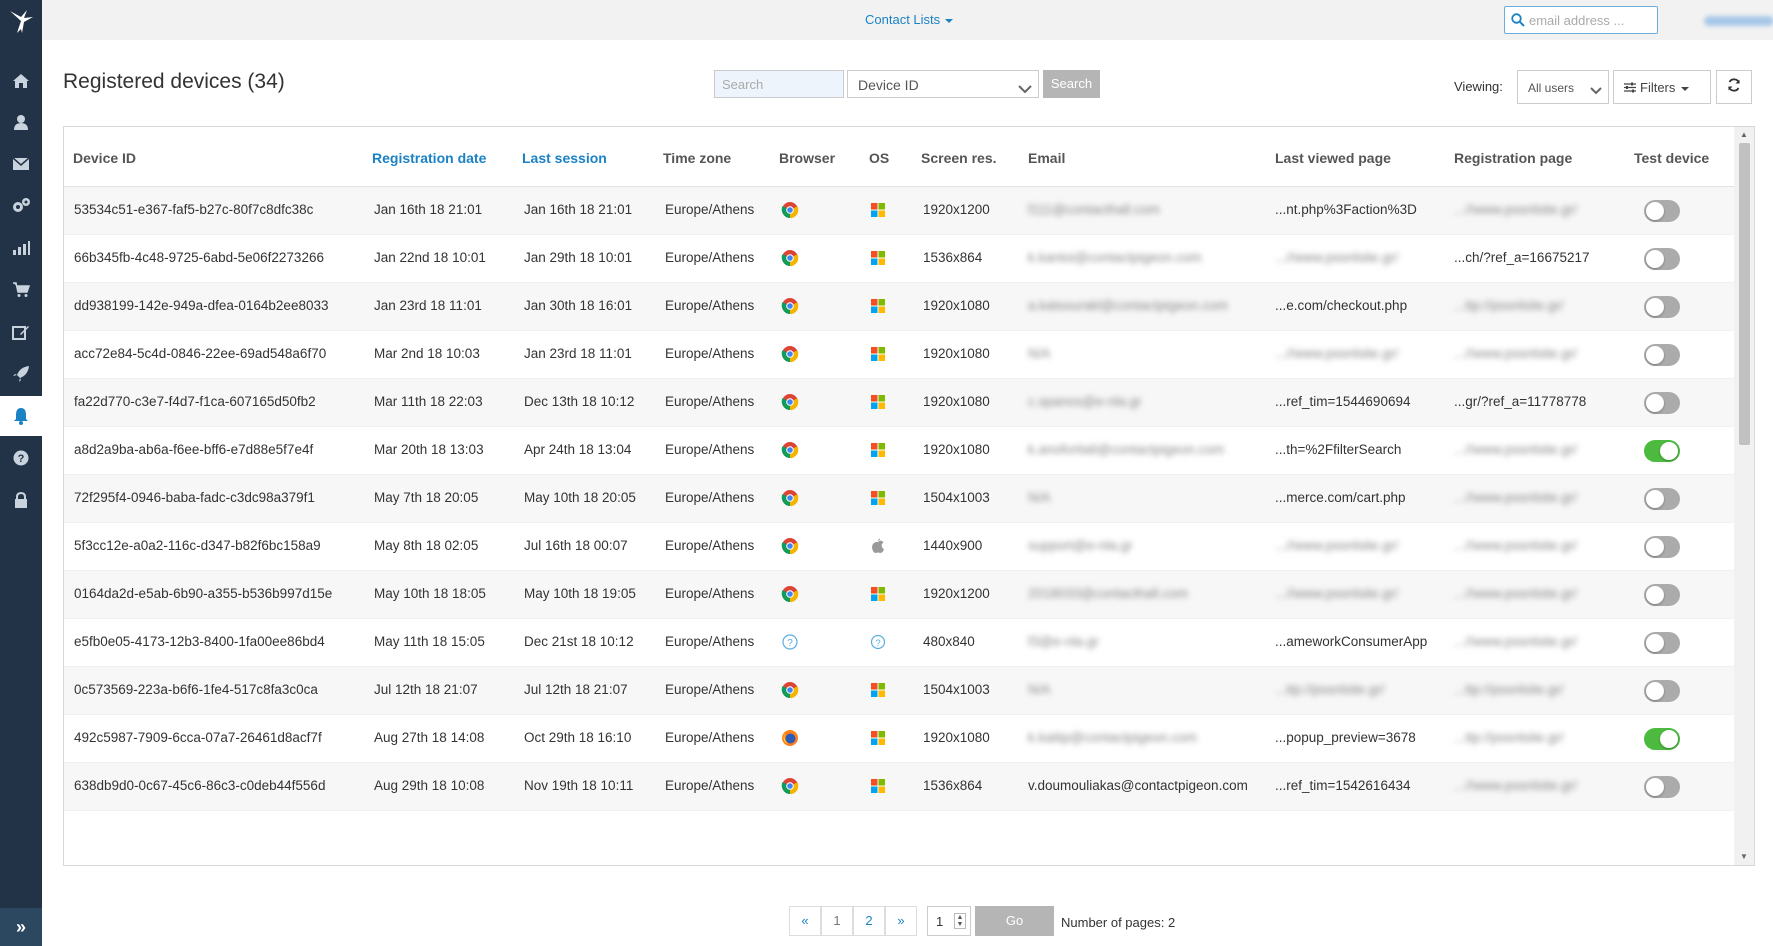 The height and width of the screenshot is (946, 1773). Describe the element at coordinates (697, 158) in the screenshot. I see `column-header: Time zone` at that location.